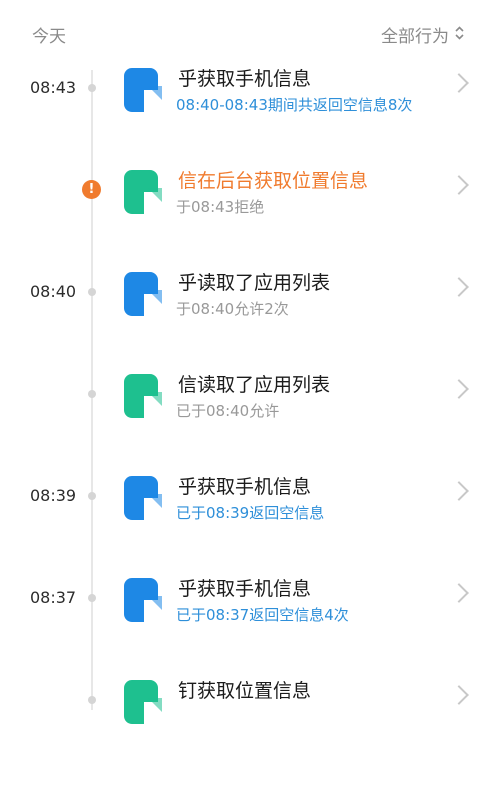  Describe the element at coordinates (53, 87) in the screenshot. I see `event-time: 08:43` at that location.